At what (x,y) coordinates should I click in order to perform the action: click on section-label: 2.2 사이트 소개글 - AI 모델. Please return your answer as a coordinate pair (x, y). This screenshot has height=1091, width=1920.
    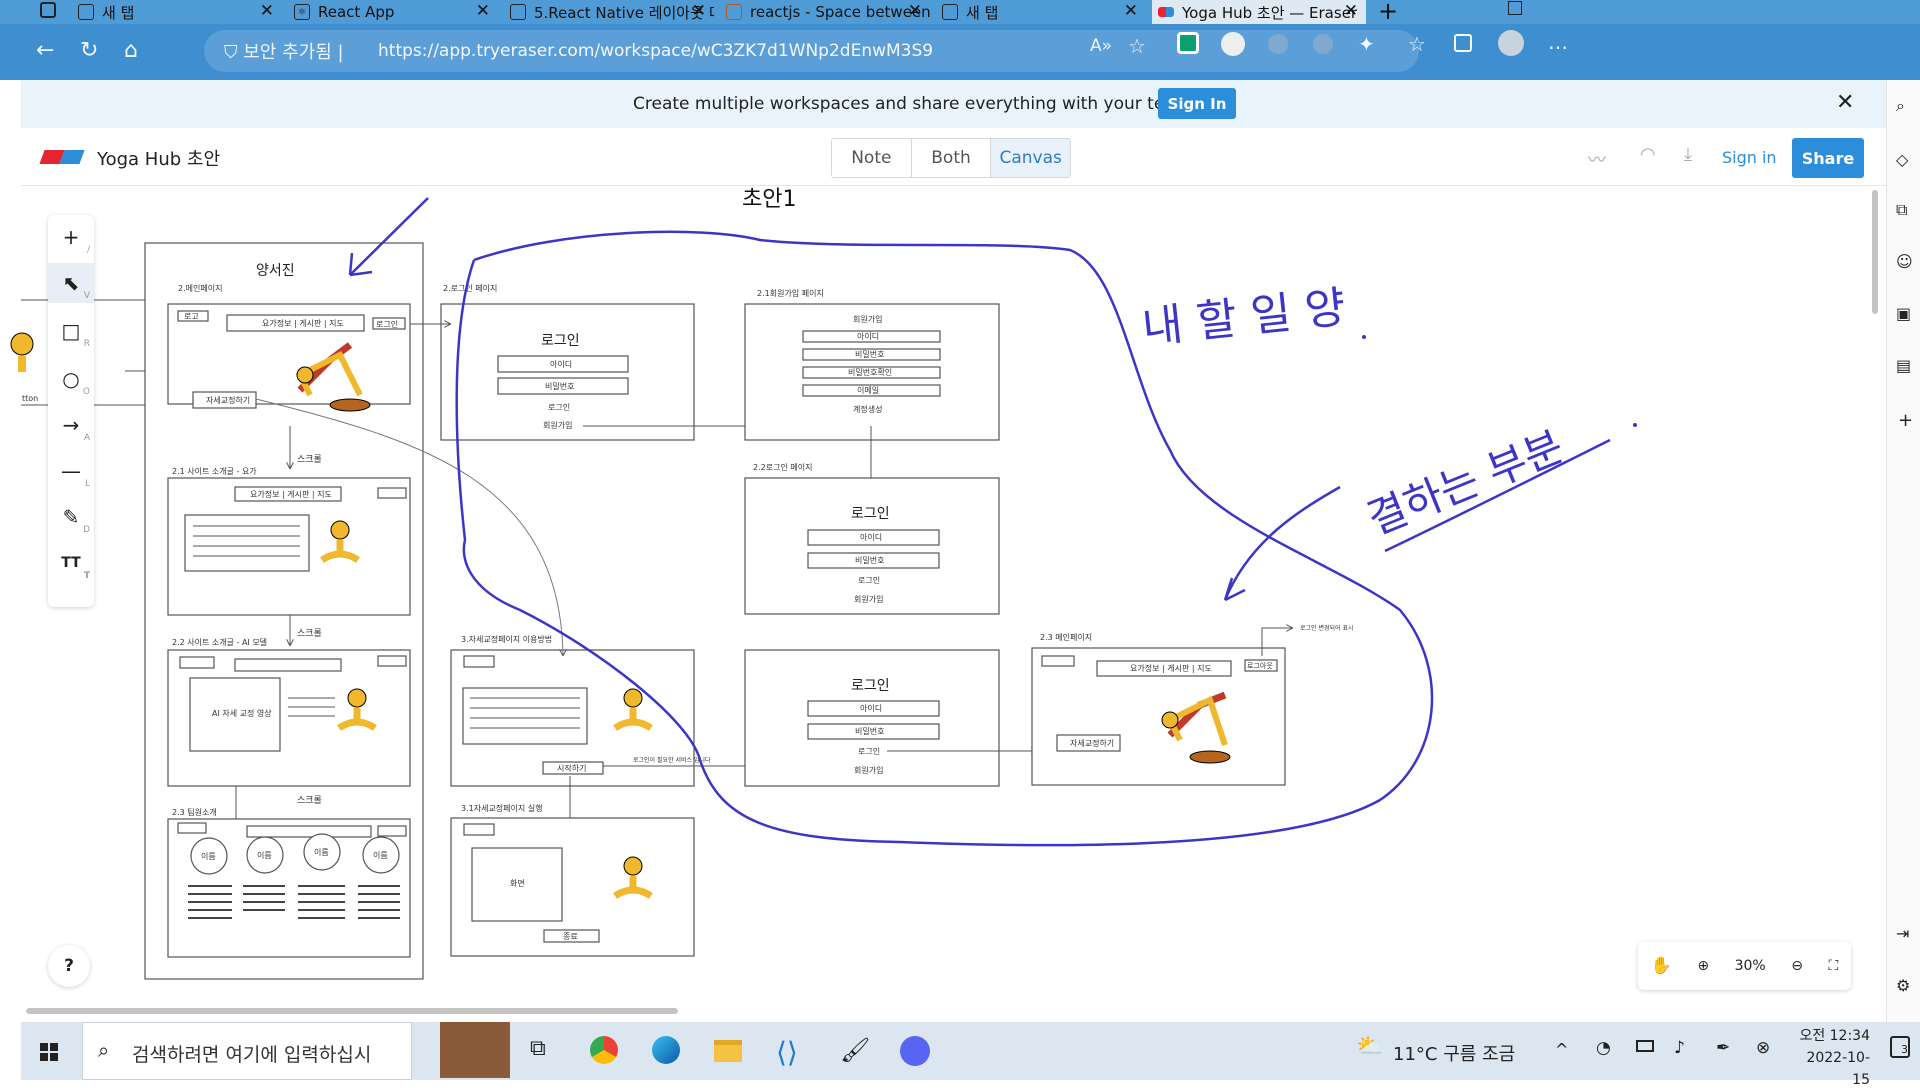
    Looking at the image, I should click on (219, 642).